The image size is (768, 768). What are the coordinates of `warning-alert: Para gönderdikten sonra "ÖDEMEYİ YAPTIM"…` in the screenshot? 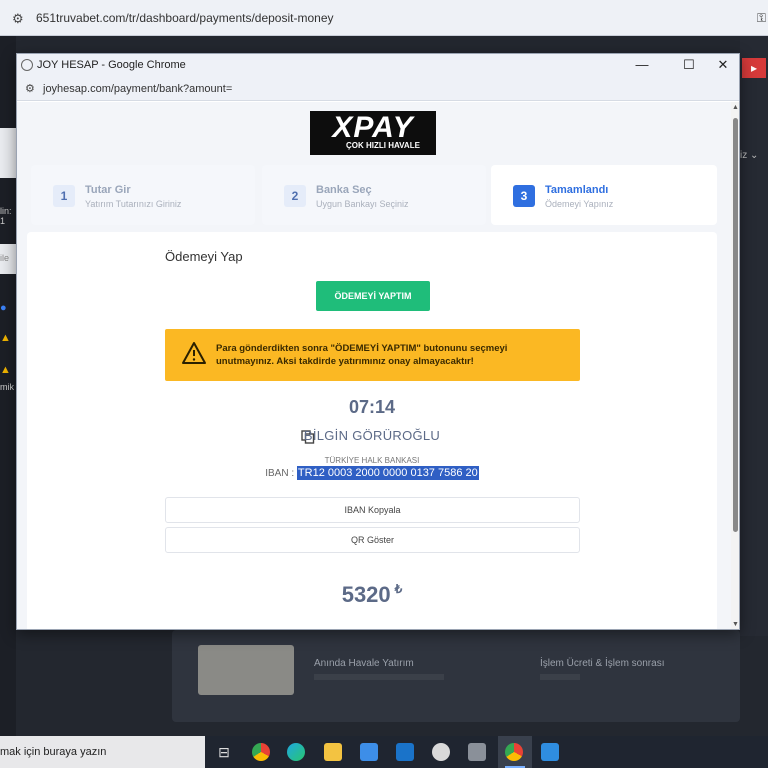 It's located at (372, 355).